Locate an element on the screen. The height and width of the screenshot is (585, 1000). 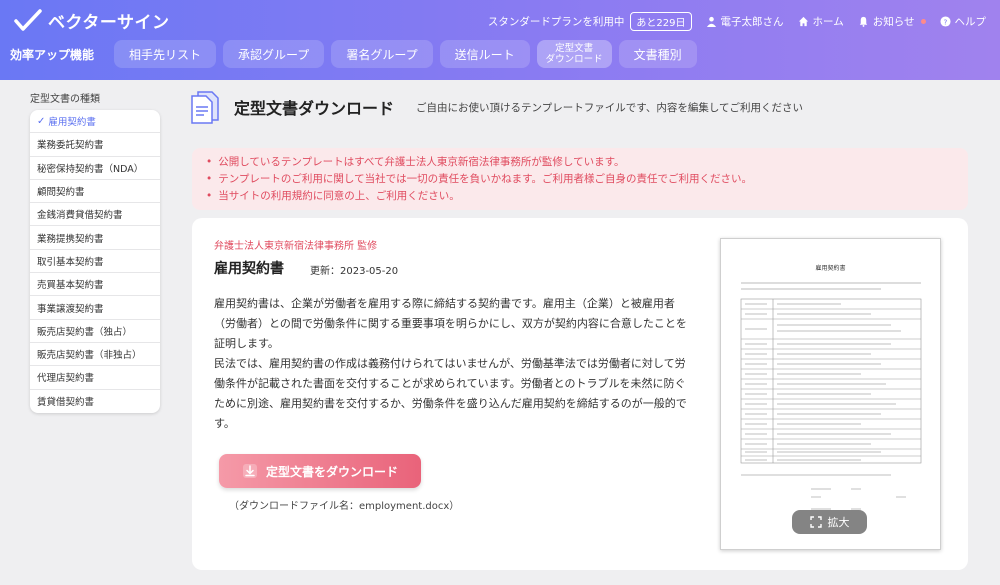
plan-text: スタンダードプランを利用中 is located at coordinates (556, 22).